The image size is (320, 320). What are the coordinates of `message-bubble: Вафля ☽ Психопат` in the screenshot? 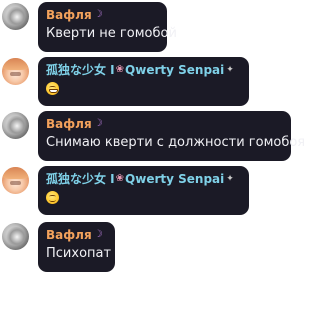 It's located at (76, 247).